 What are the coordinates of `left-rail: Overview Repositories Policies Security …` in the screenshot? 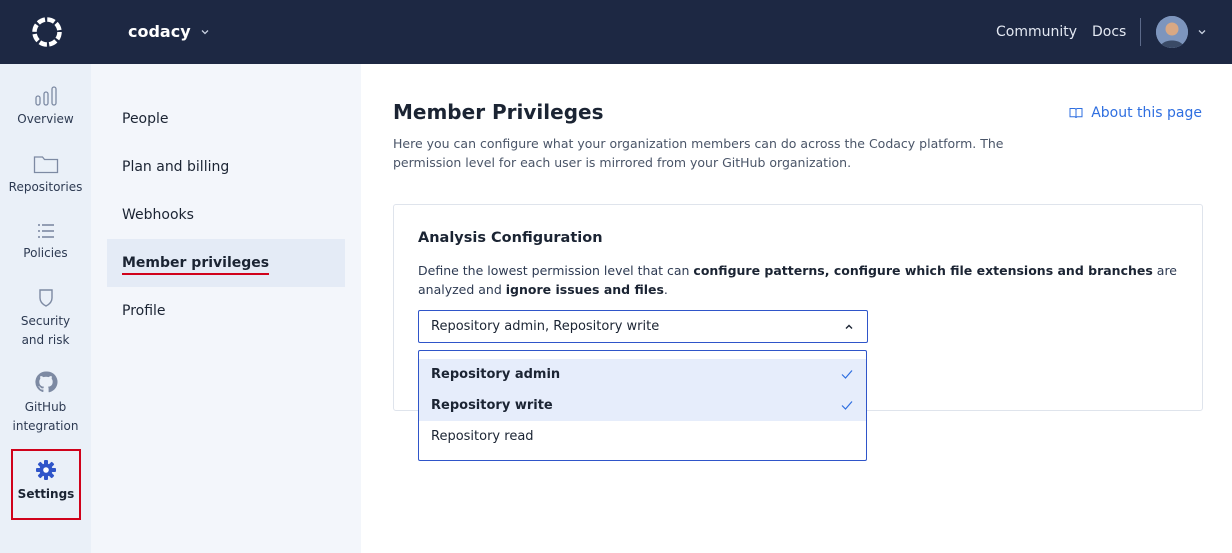 It's located at (45, 308).